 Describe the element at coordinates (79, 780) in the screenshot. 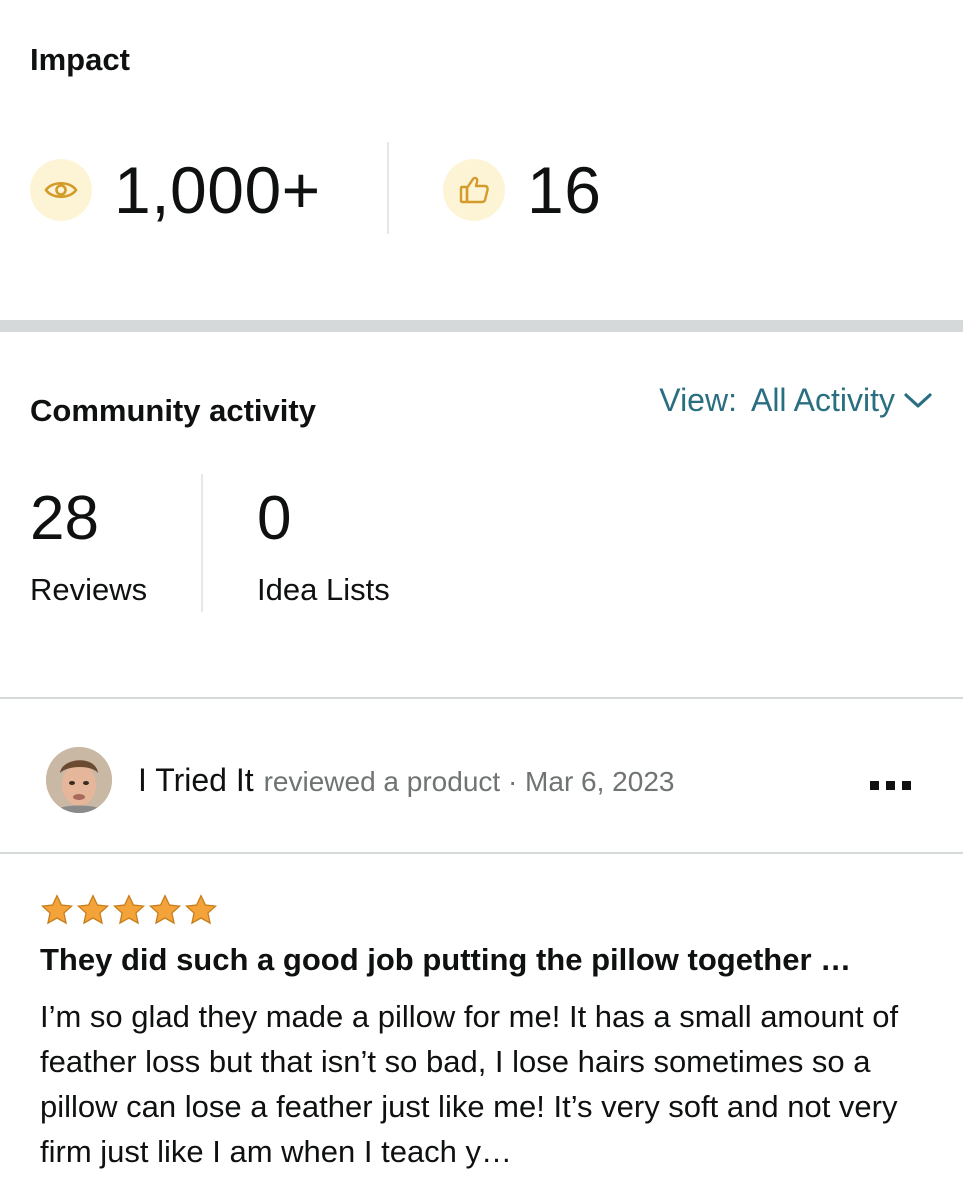

I see `avatar` at that location.